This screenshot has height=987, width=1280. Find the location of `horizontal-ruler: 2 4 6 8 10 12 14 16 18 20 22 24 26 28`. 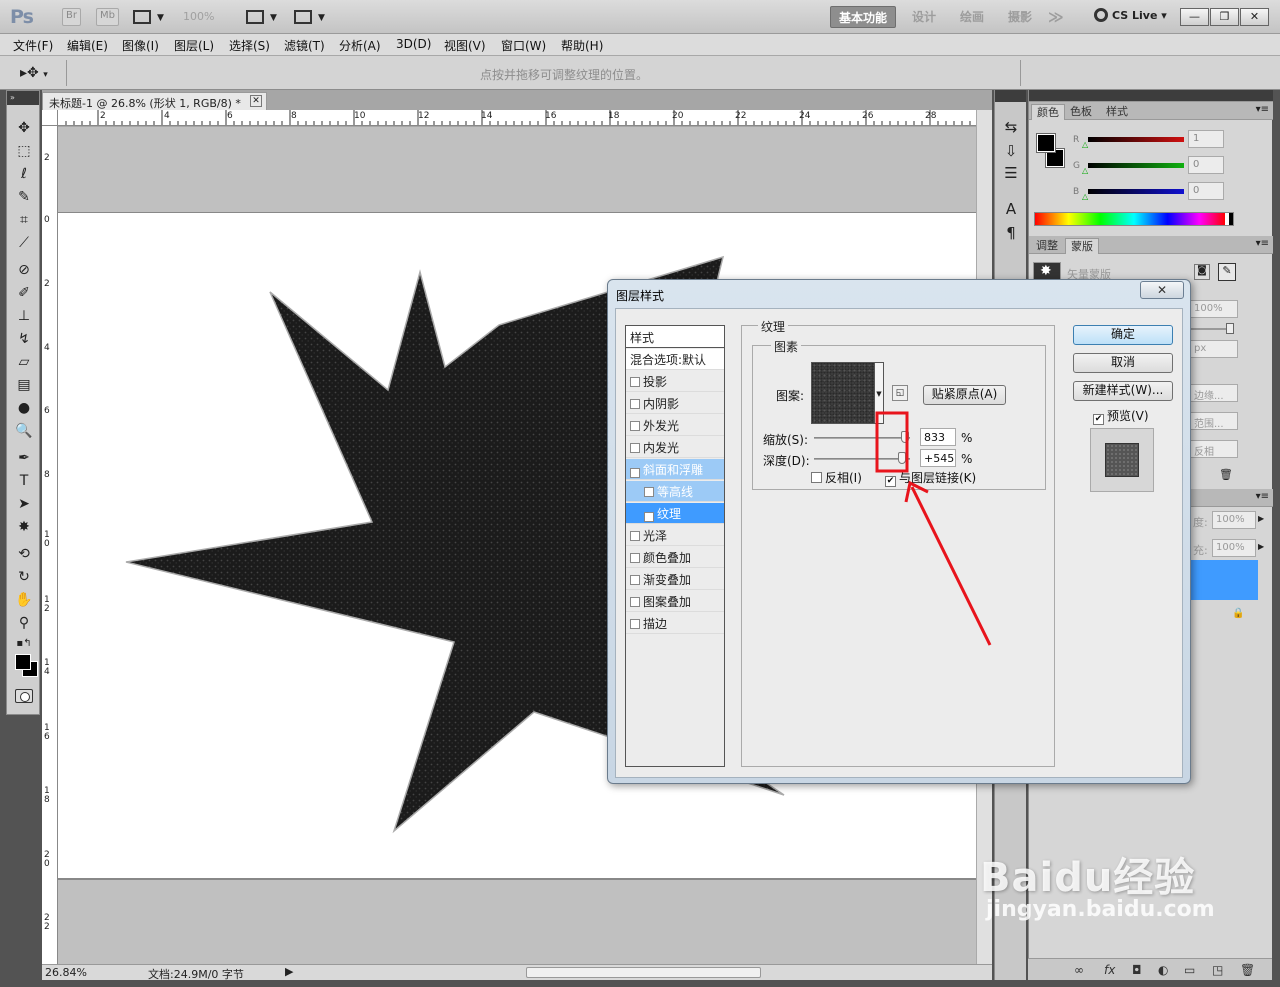

horizontal-ruler: 2 4 6 8 10 12 14 16 18 20 22 24 26 28 is located at coordinates (517, 118).